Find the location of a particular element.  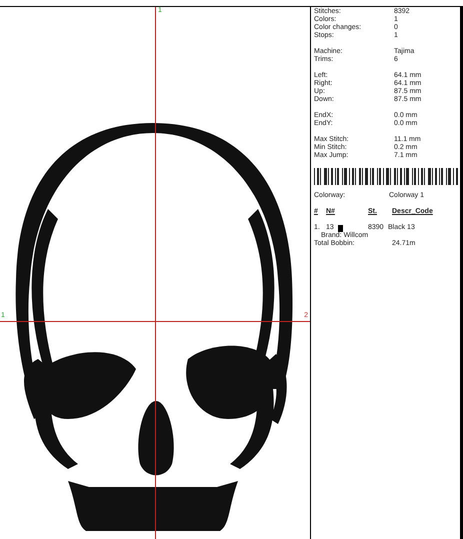

barcode-icon is located at coordinates (386, 176).